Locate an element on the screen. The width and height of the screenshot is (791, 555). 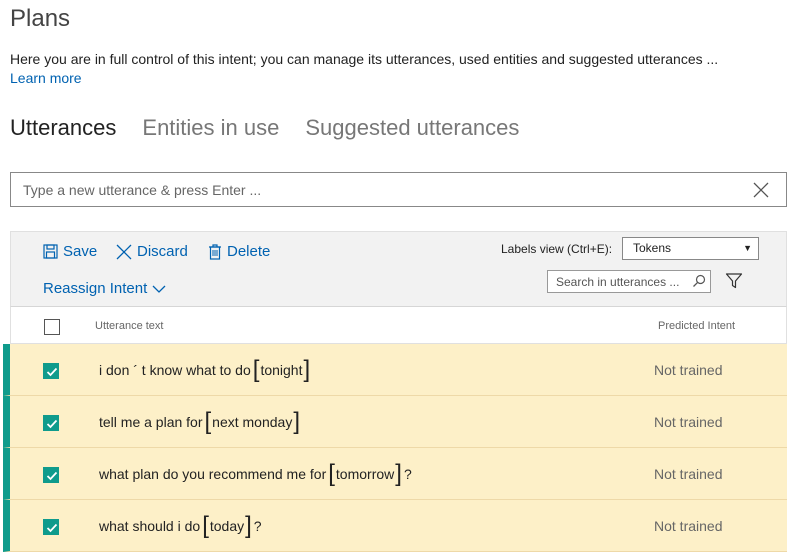
discard-button: Discard is located at coordinates (152, 251).